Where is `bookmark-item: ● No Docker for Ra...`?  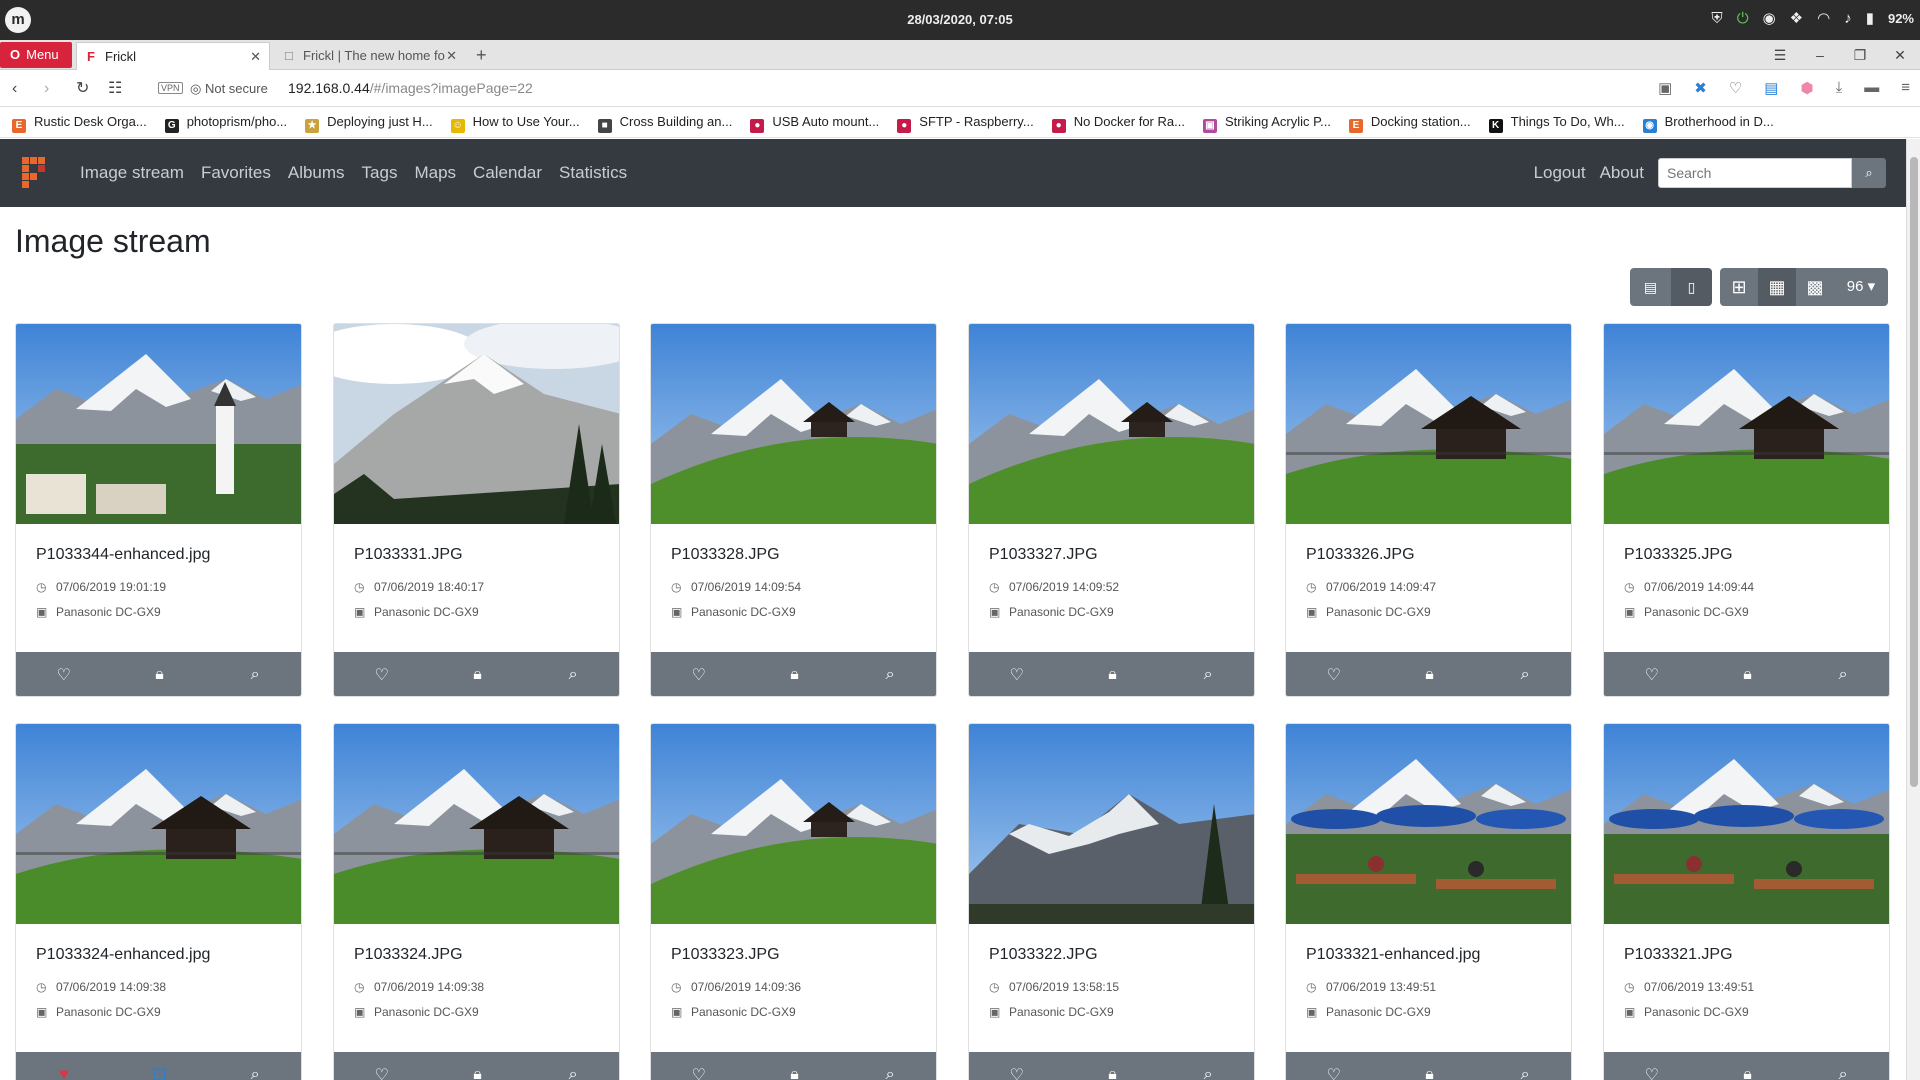
bookmark-item: ● No Docker for Ra... is located at coordinates (1118, 122).